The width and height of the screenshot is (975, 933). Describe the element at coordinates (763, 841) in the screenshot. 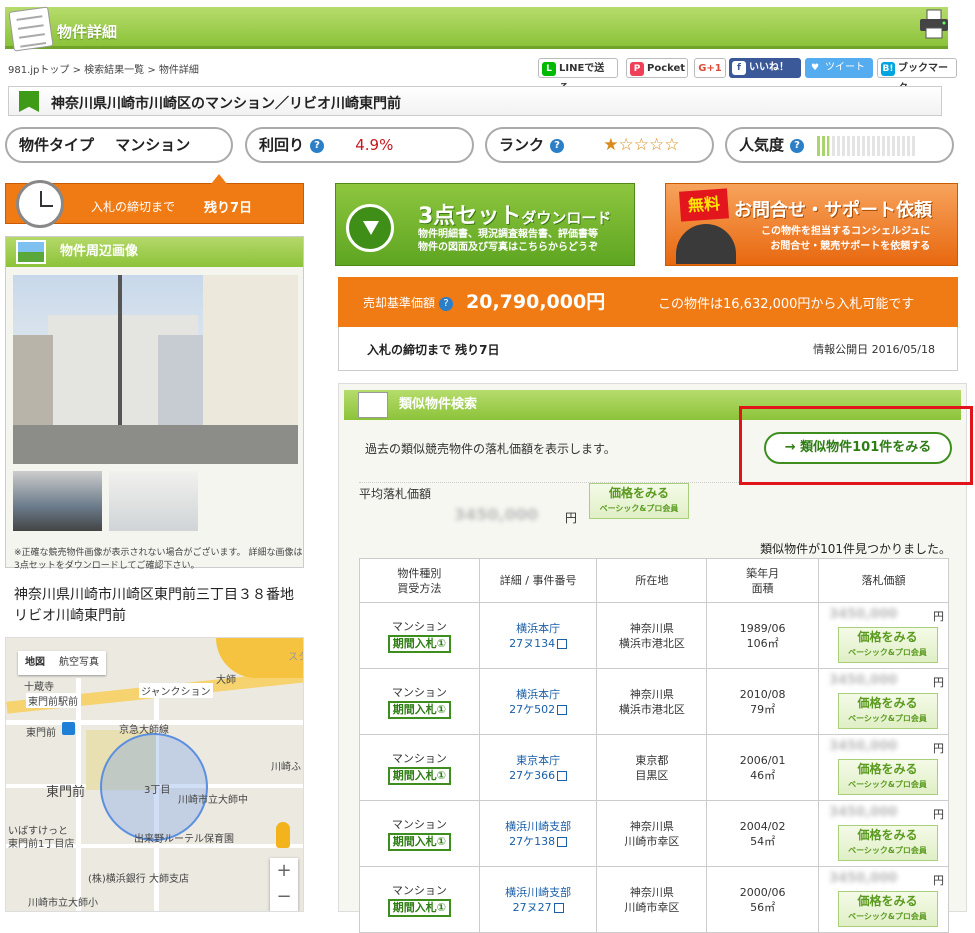

I see `row-area: 54㎡` at that location.